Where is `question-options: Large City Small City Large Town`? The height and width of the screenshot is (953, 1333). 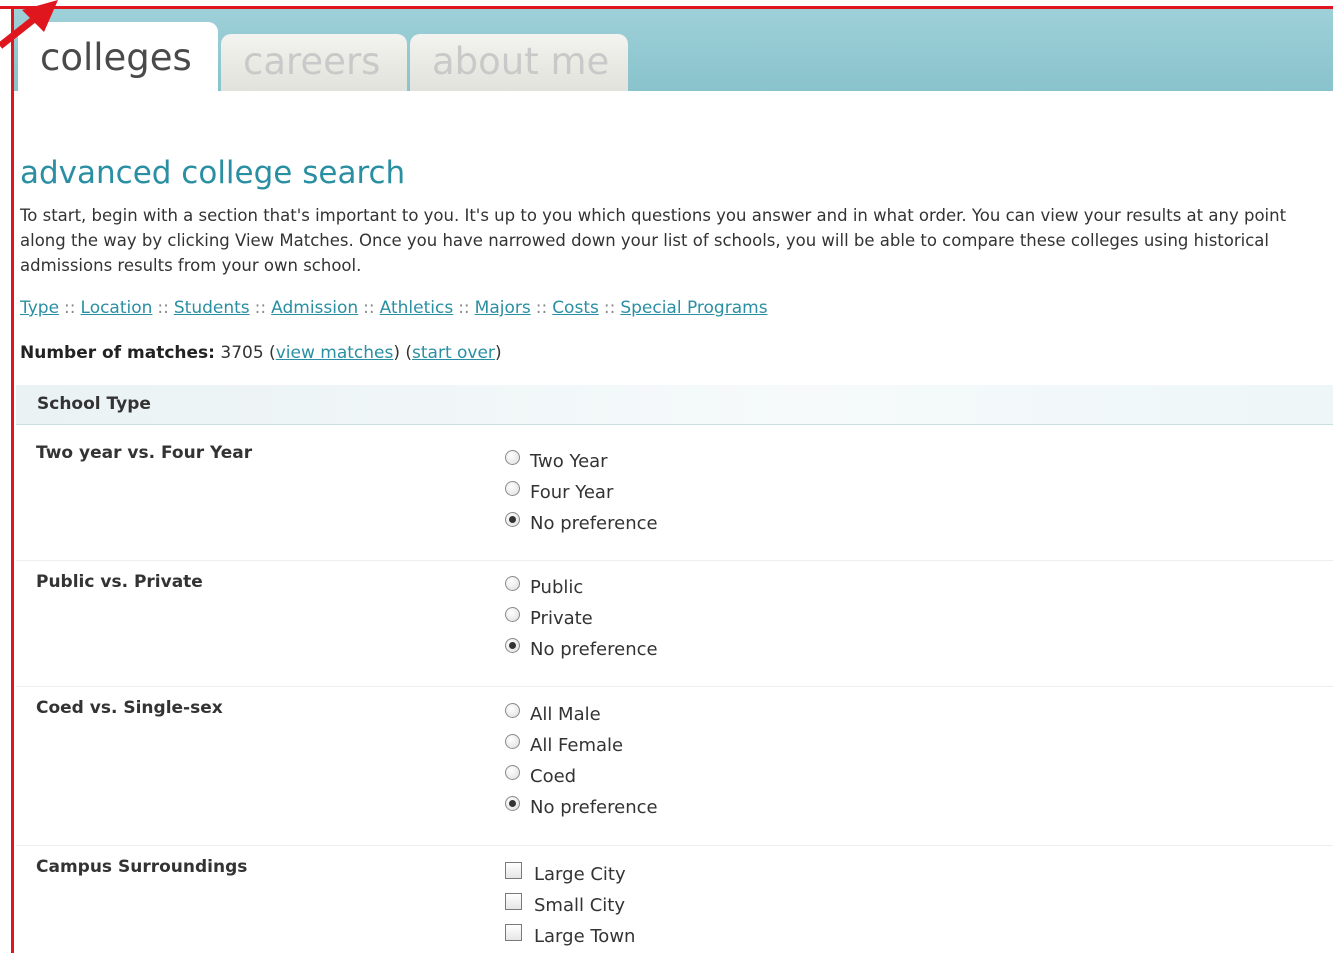
question-options: Large City Small City Large Town is located at coordinates (570, 905).